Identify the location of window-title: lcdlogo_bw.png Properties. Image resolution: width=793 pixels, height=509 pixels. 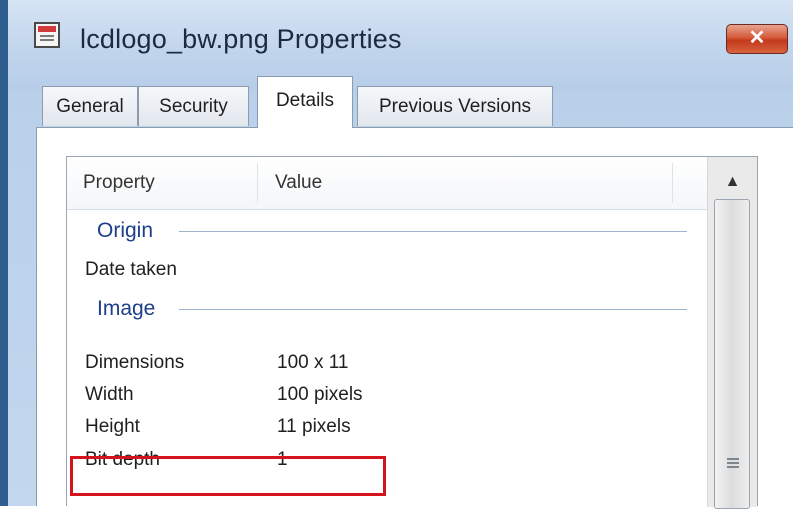
(241, 39).